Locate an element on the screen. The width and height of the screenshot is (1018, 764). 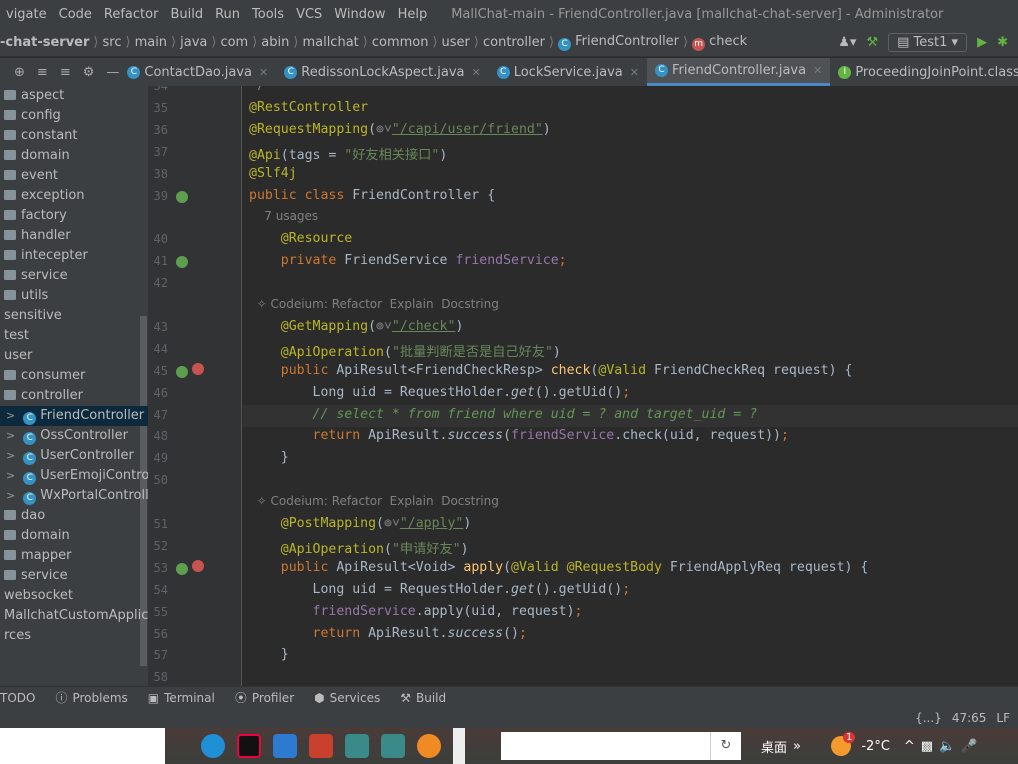
menu-item: Run is located at coordinates (227, 14).